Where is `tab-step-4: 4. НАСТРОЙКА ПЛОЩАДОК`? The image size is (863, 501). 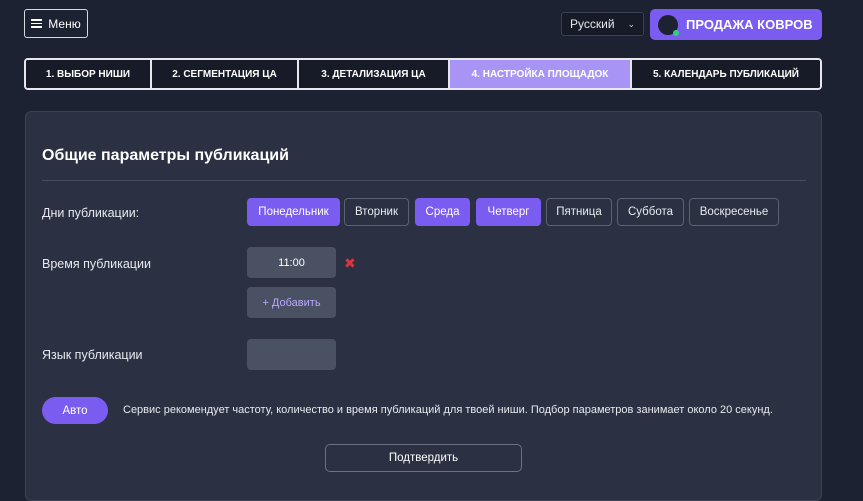 tab-step-4: 4. НАСТРОЙКА ПЛОЩАДОК is located at coordinates (541, 74).